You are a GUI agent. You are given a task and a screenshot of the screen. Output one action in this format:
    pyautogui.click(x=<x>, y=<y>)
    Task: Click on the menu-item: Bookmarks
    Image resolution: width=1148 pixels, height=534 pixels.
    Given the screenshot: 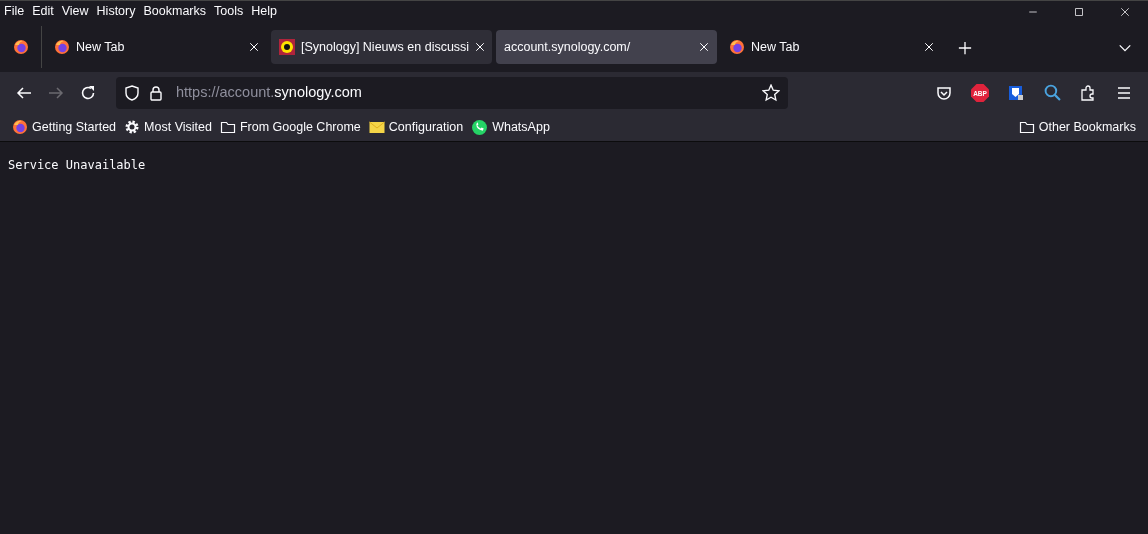 What is the action you would take?
    pyautogui.click(x=174, y=11)
    